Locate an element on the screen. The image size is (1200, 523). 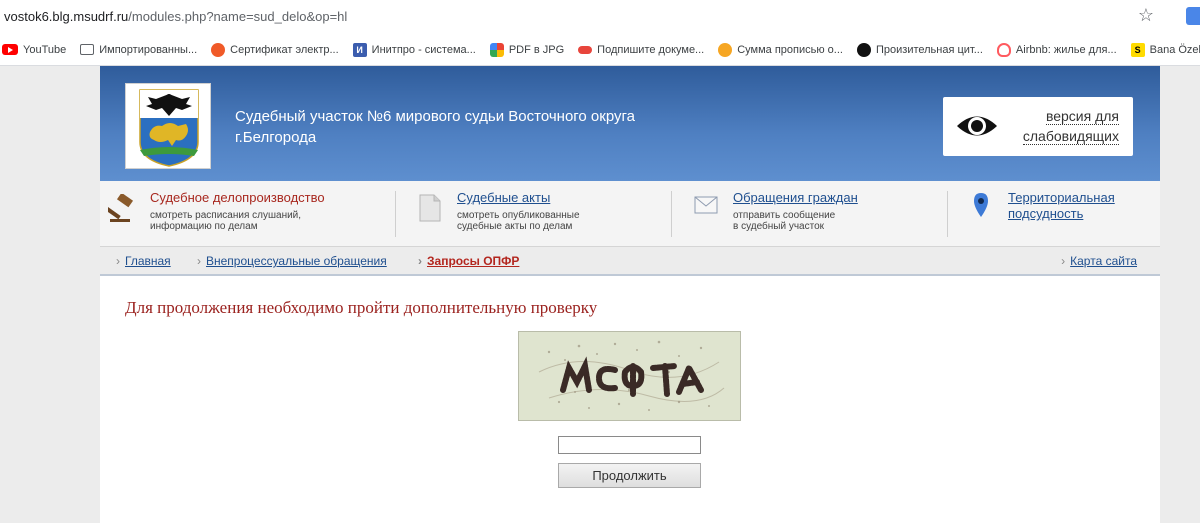
bookmark-label: PDF в JPG is located at coordinates (536, 49).